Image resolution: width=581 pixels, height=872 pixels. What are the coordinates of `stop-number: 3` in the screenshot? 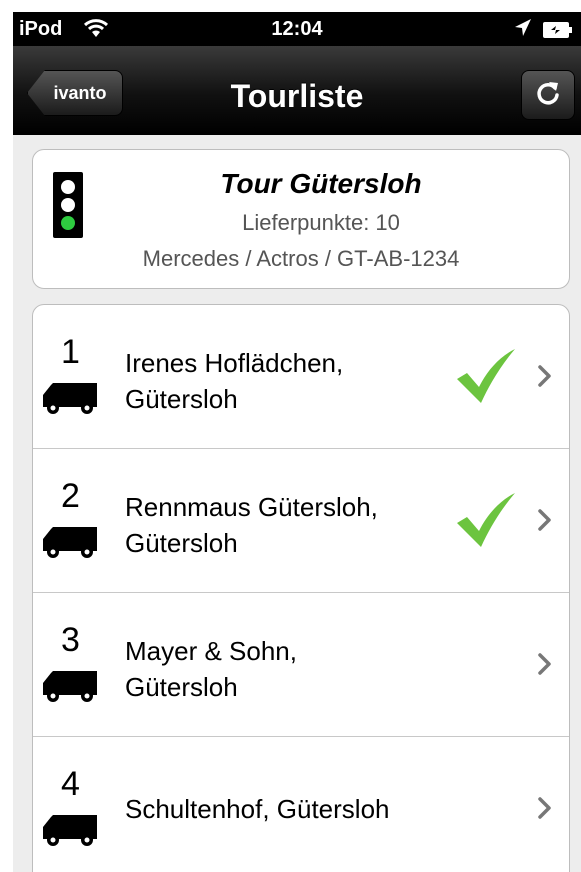 It's located at (70, 640).